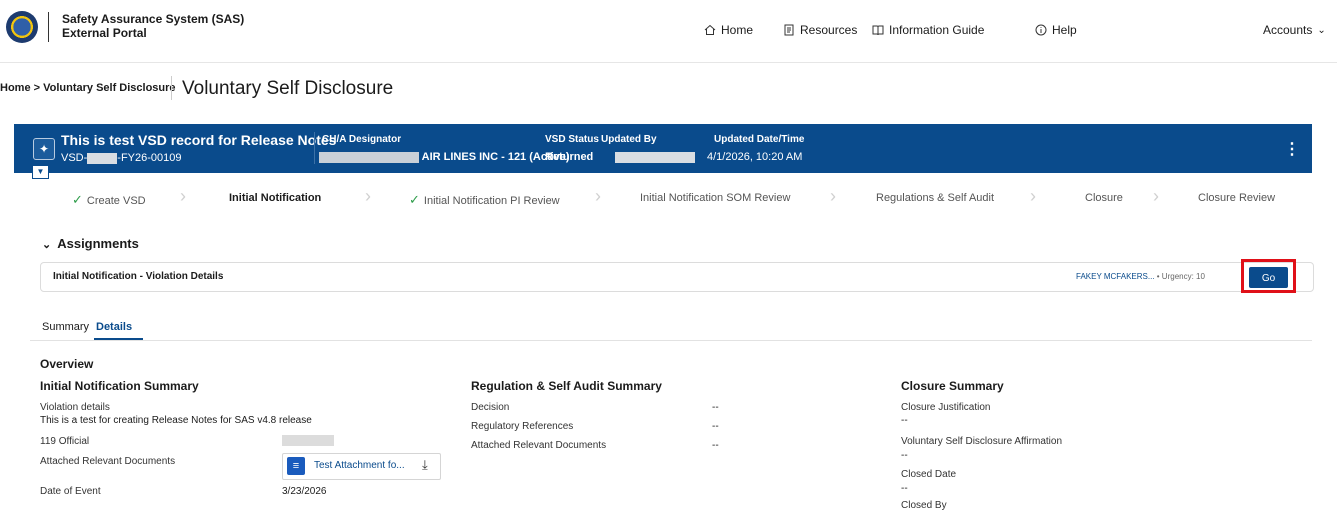 The image size is (1337, 511). I want to click on attachment-chip: ≡ Test Attachment fo... ⤓, so click(361, 466).